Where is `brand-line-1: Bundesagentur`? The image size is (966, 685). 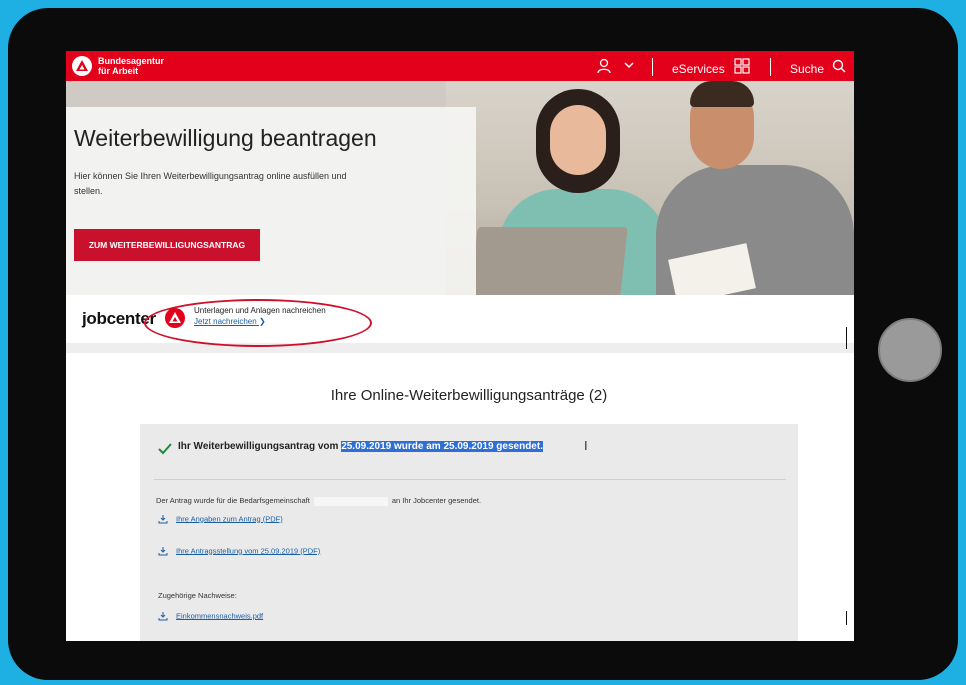 brand-line-1: Bundesagentur is located at coordinates (131, 61).